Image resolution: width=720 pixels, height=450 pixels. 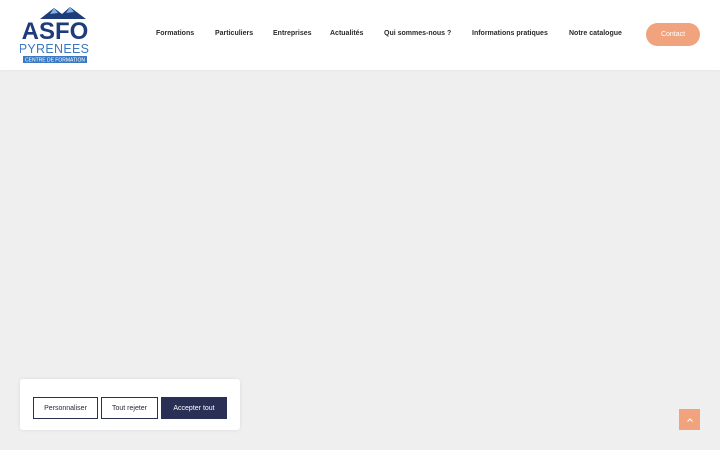 What do you see at coordinates (55, 61) in the screenshot?
I see `logo-banner-text: CENTRE DE FORMATION` at bounding box center [55, 61].